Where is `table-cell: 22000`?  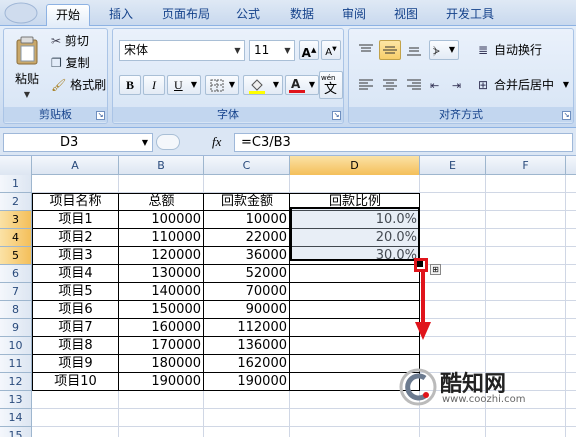
table-cell: 22000 is located at coordinates (247, 238).